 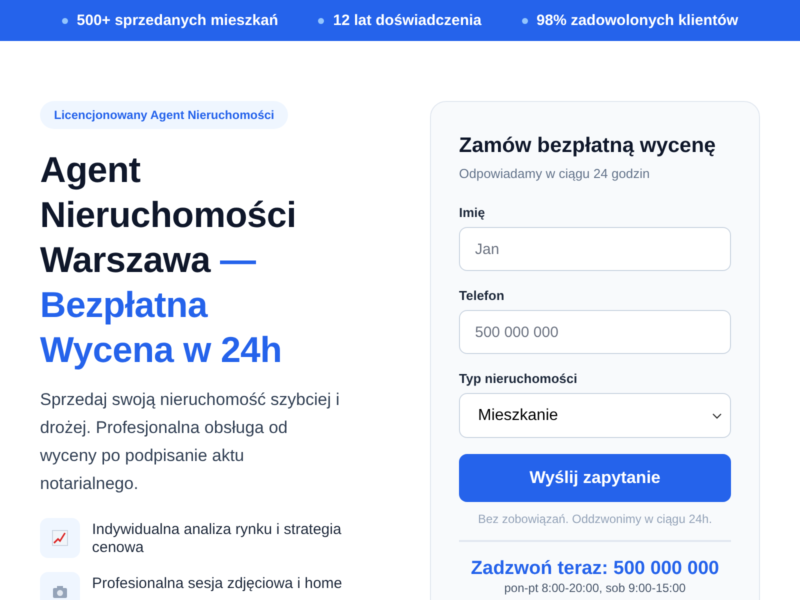 What do you see at coordinates (595, 569) in the screenshot?
I see `call-text: Zadzwoń teraz: 500 000 000` at bounding box center [595, 569].